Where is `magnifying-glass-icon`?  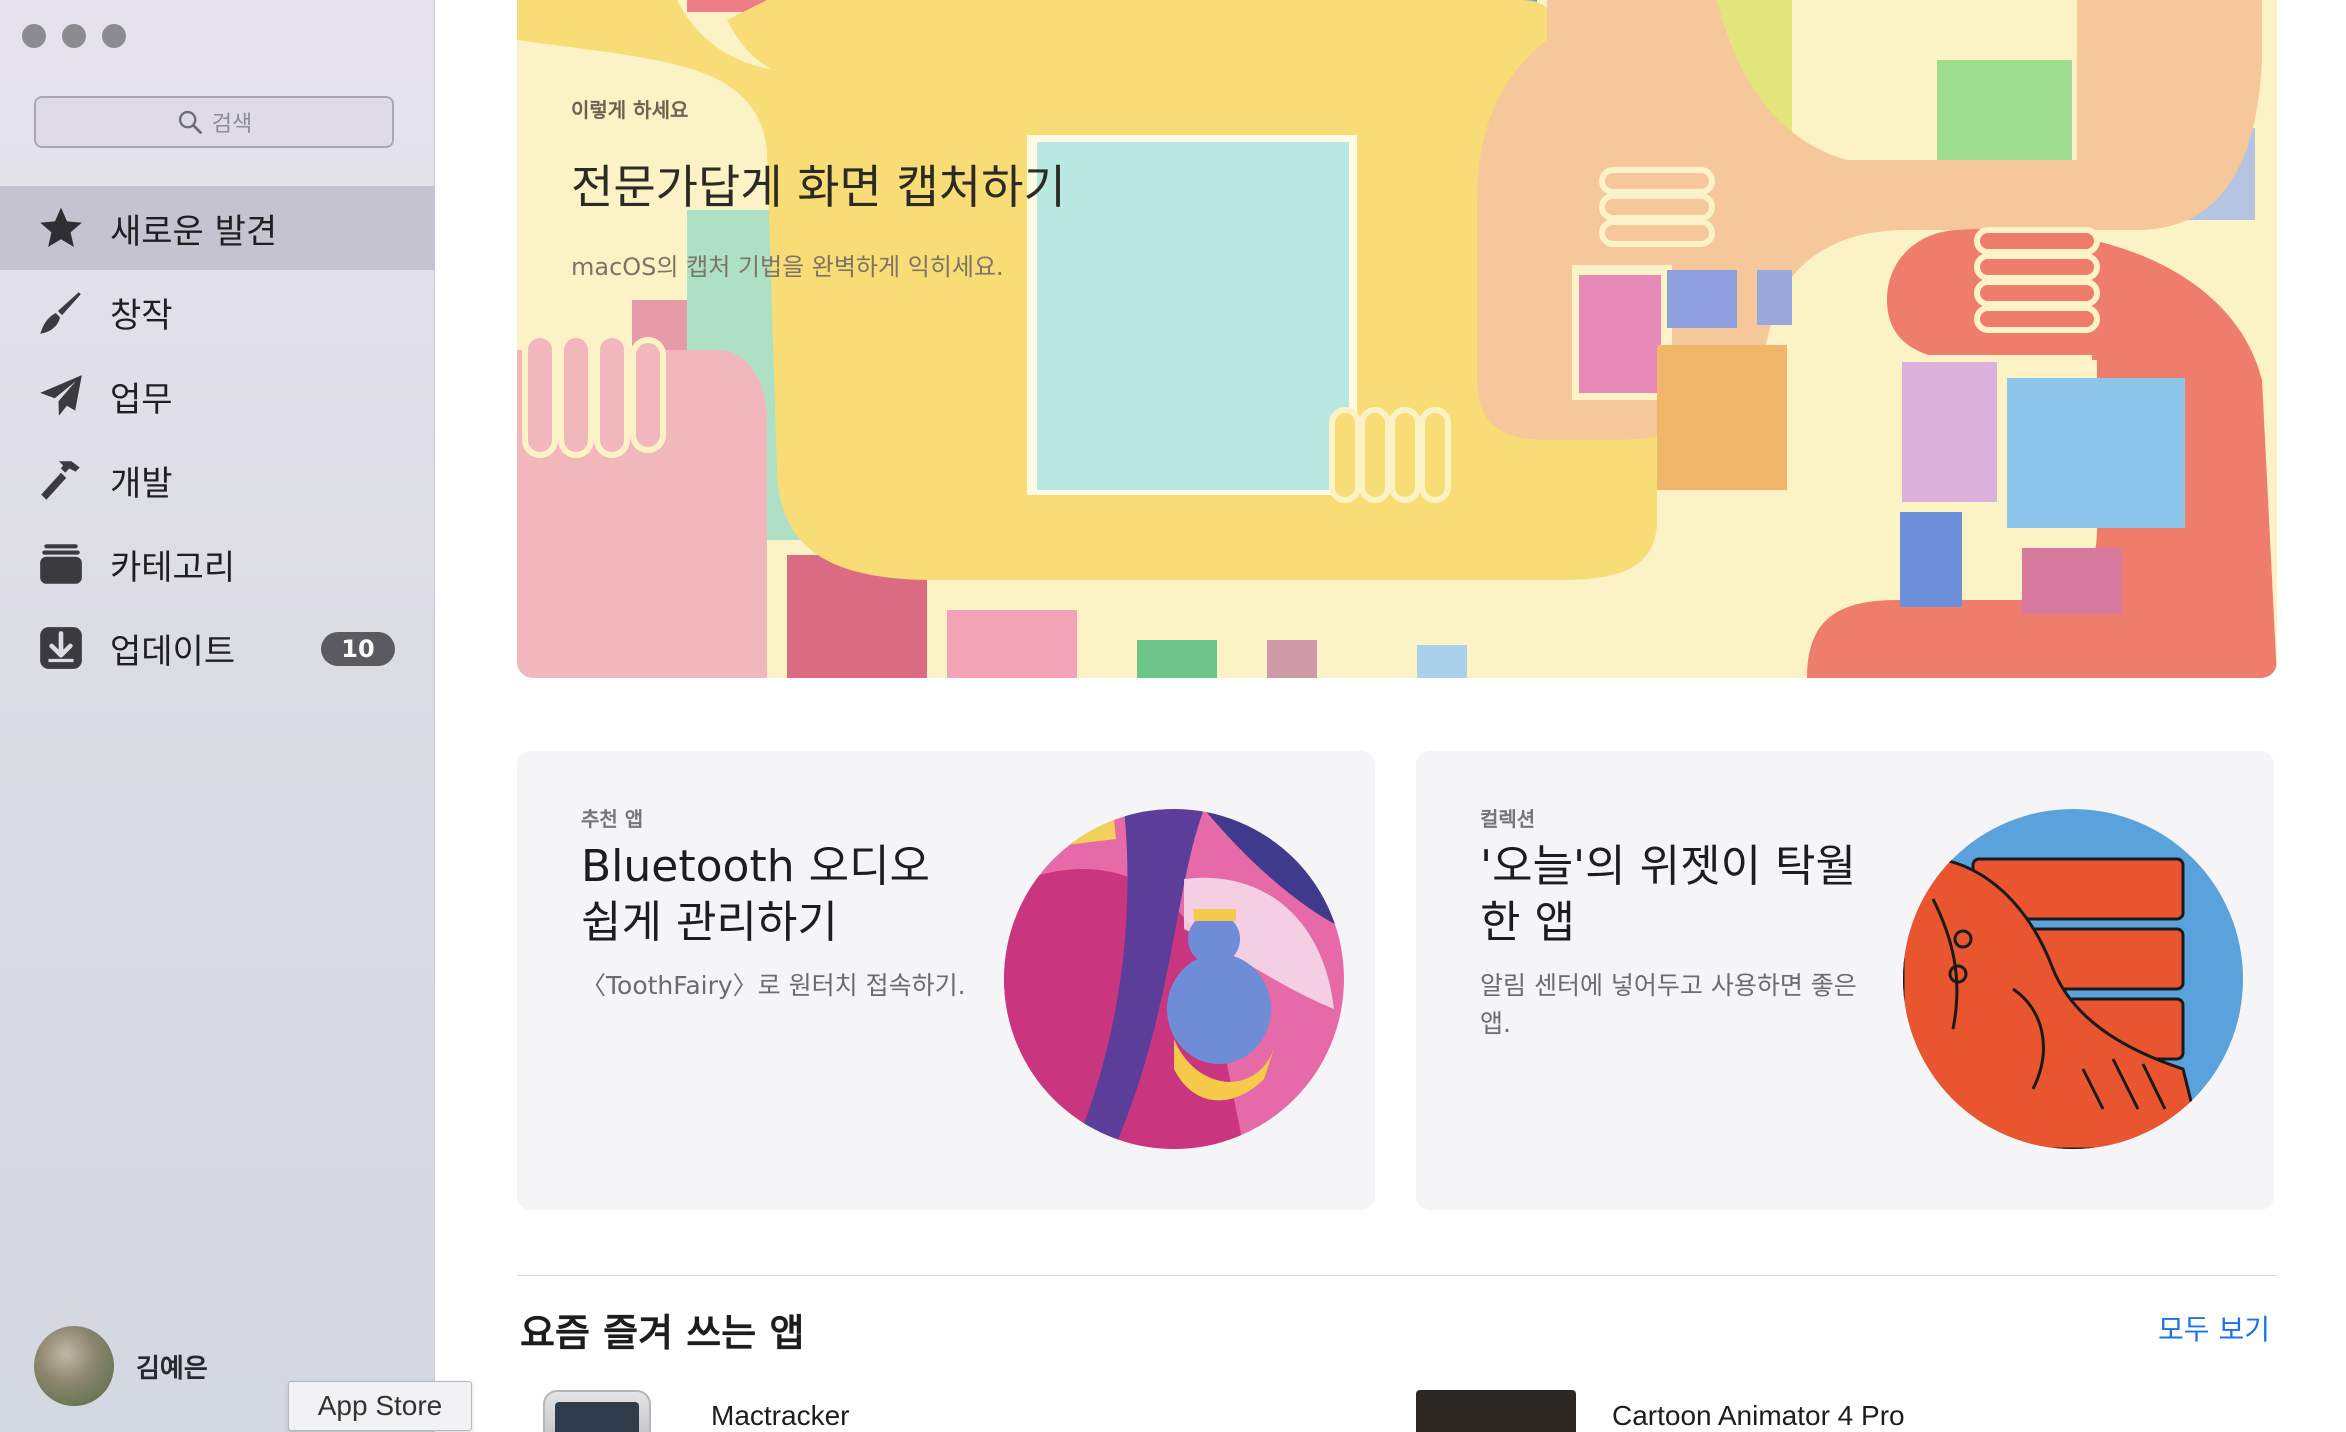 magnifying-glass-icon is located at coordinates (190, 122).